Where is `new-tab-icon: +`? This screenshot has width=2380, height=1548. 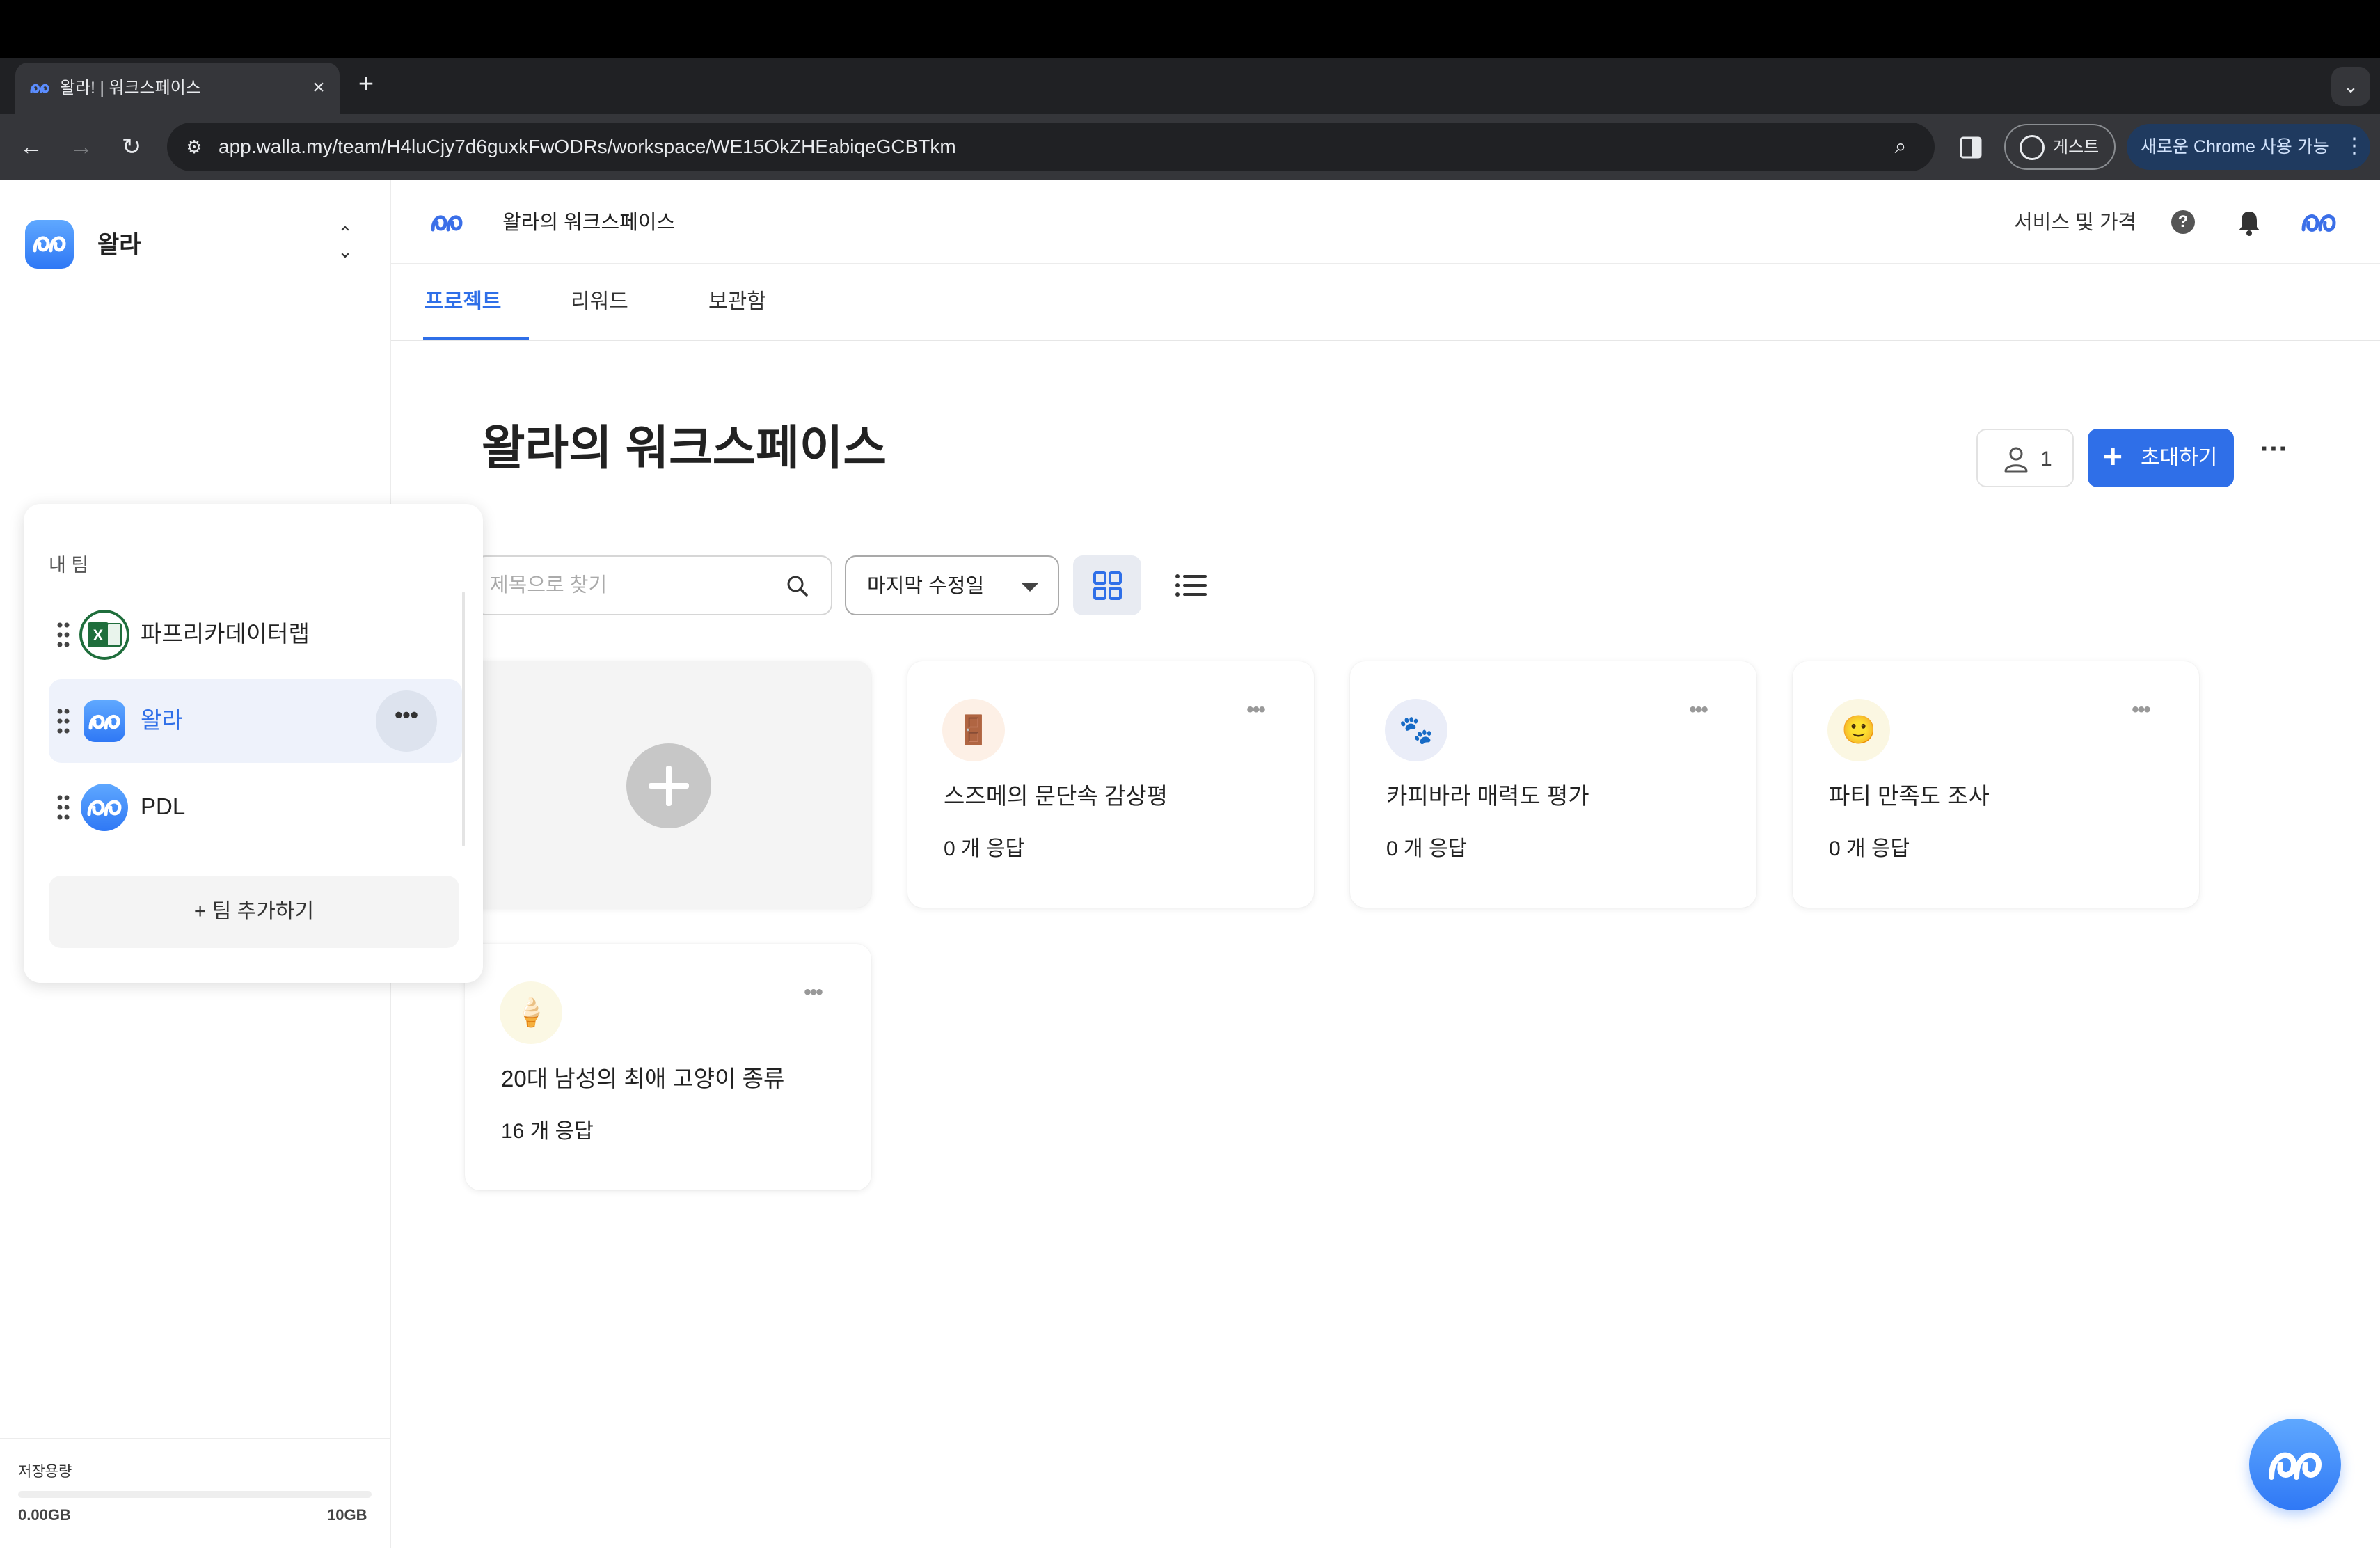
new-tab-icon: + is located at coordinates (366, 85).